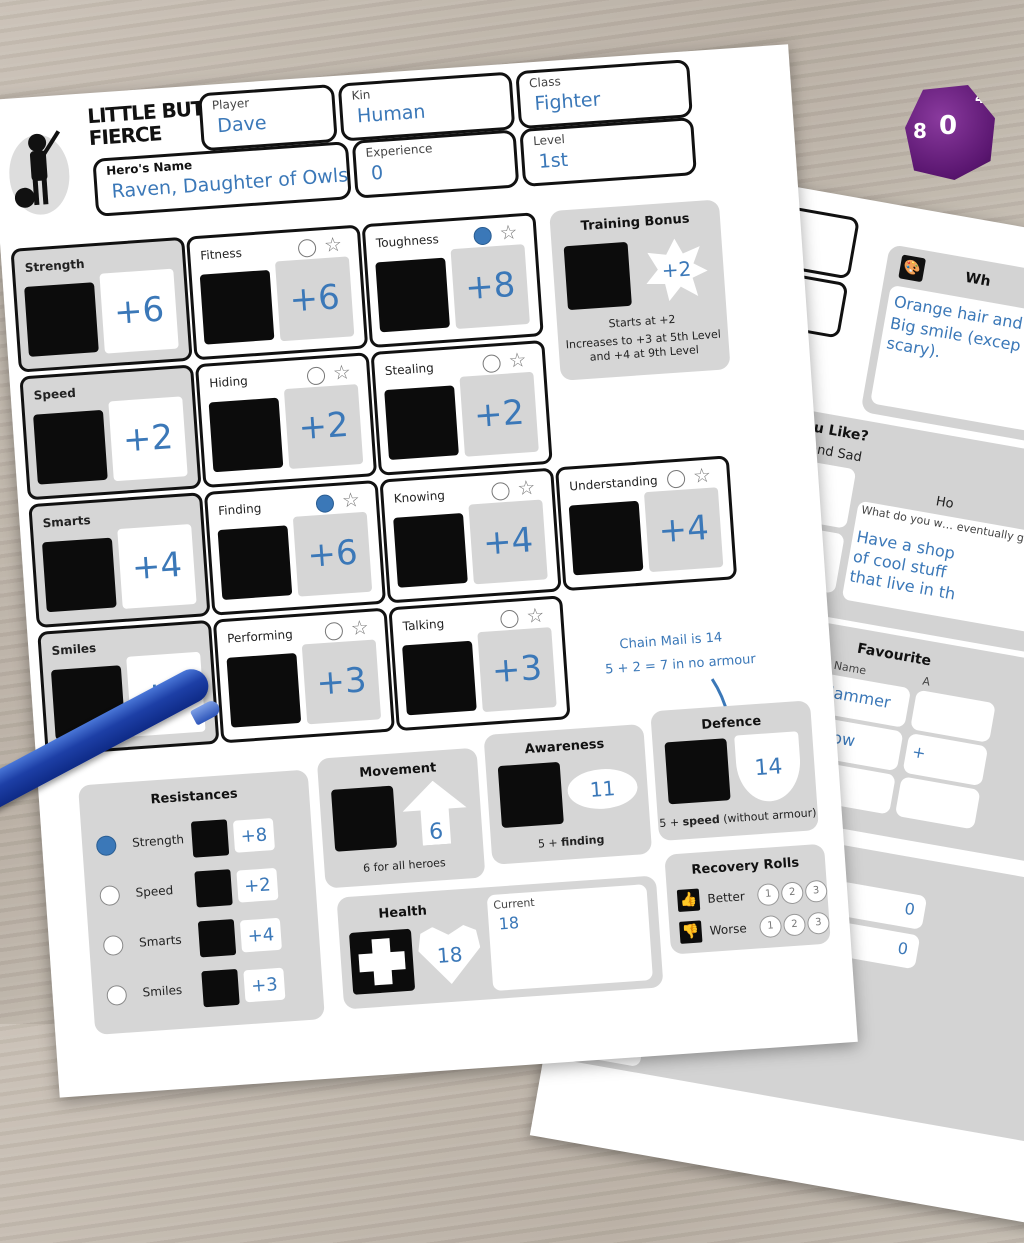 This screenshot has height=1243, width=1024. I want to click on skill-card-understanding: Understanding ☆ +4, so click(646, 523).